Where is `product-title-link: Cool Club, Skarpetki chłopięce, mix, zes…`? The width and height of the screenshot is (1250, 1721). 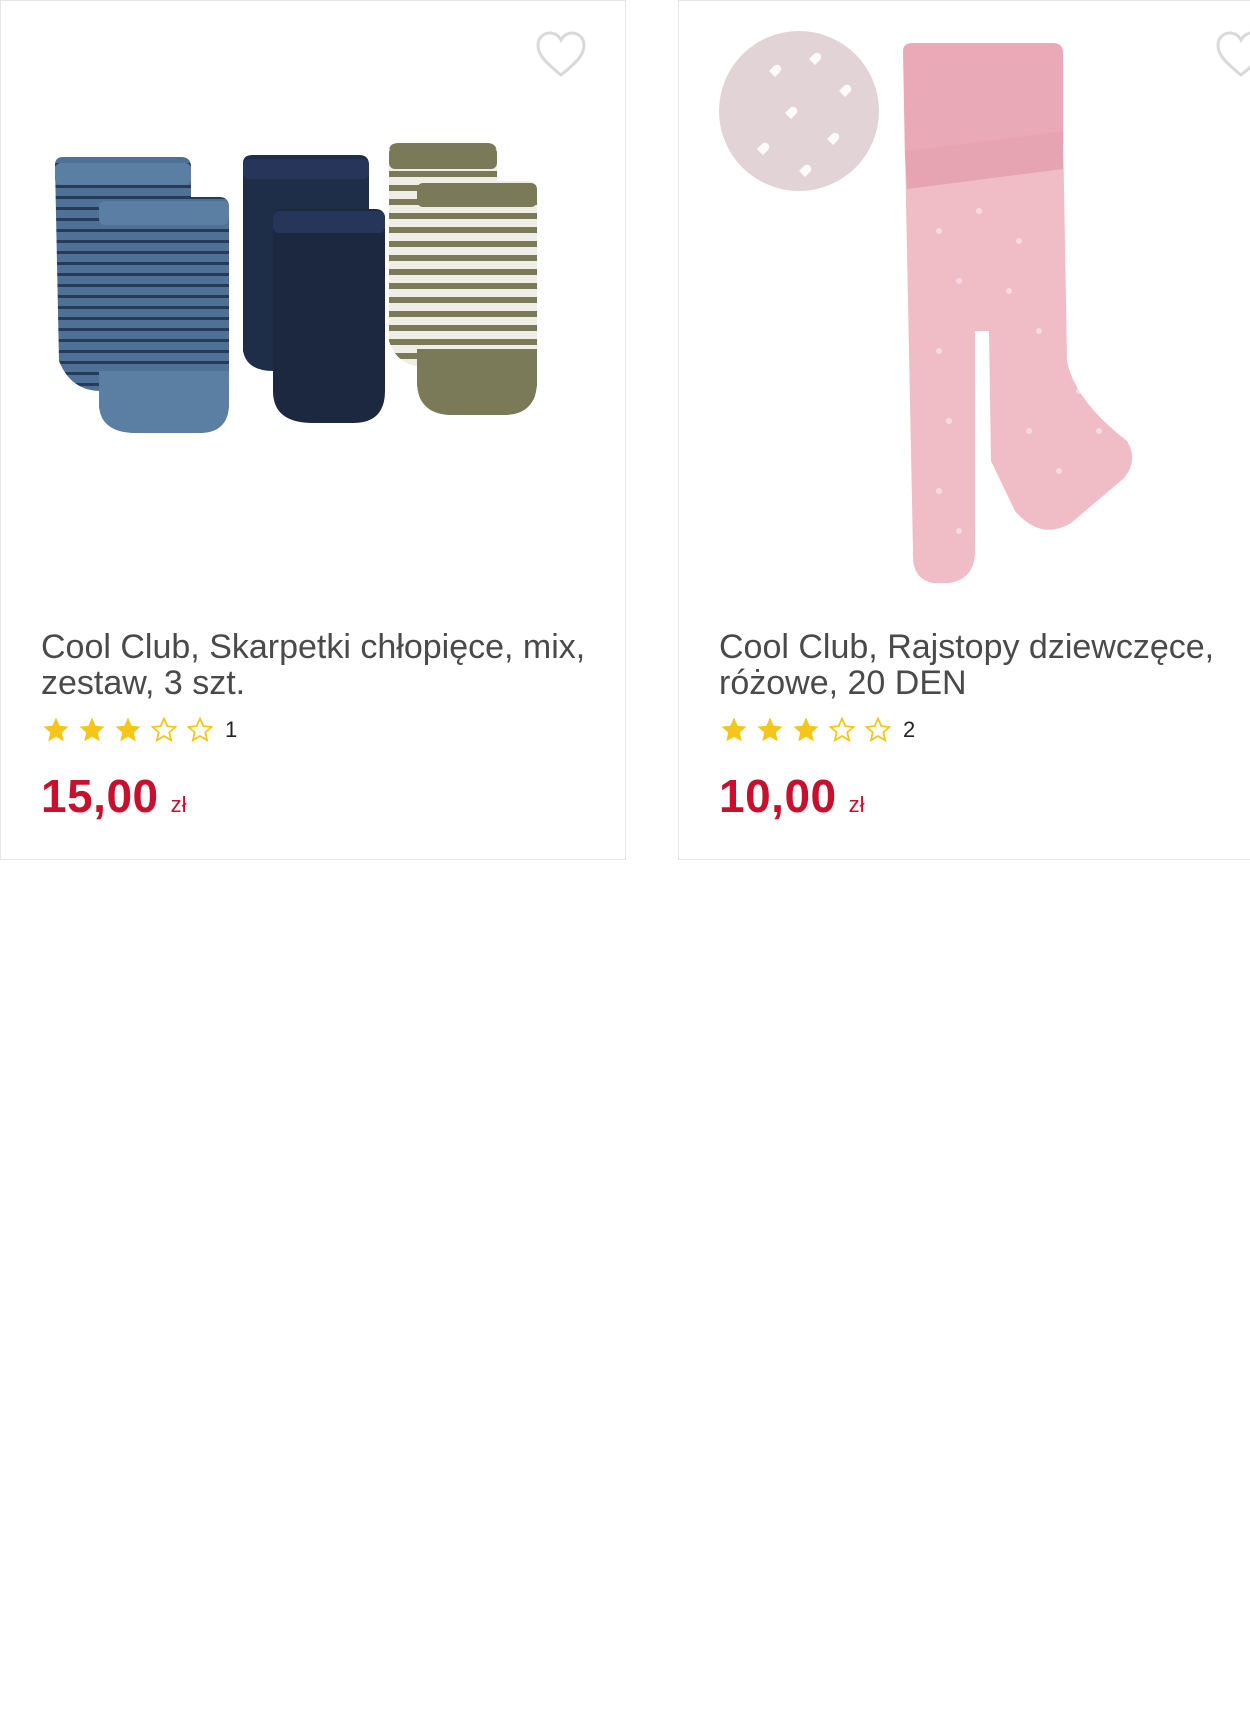
product-title-link: Cool Club, Skarpetki chłopięce, mix, zes… is located at coordinates (313, 665).